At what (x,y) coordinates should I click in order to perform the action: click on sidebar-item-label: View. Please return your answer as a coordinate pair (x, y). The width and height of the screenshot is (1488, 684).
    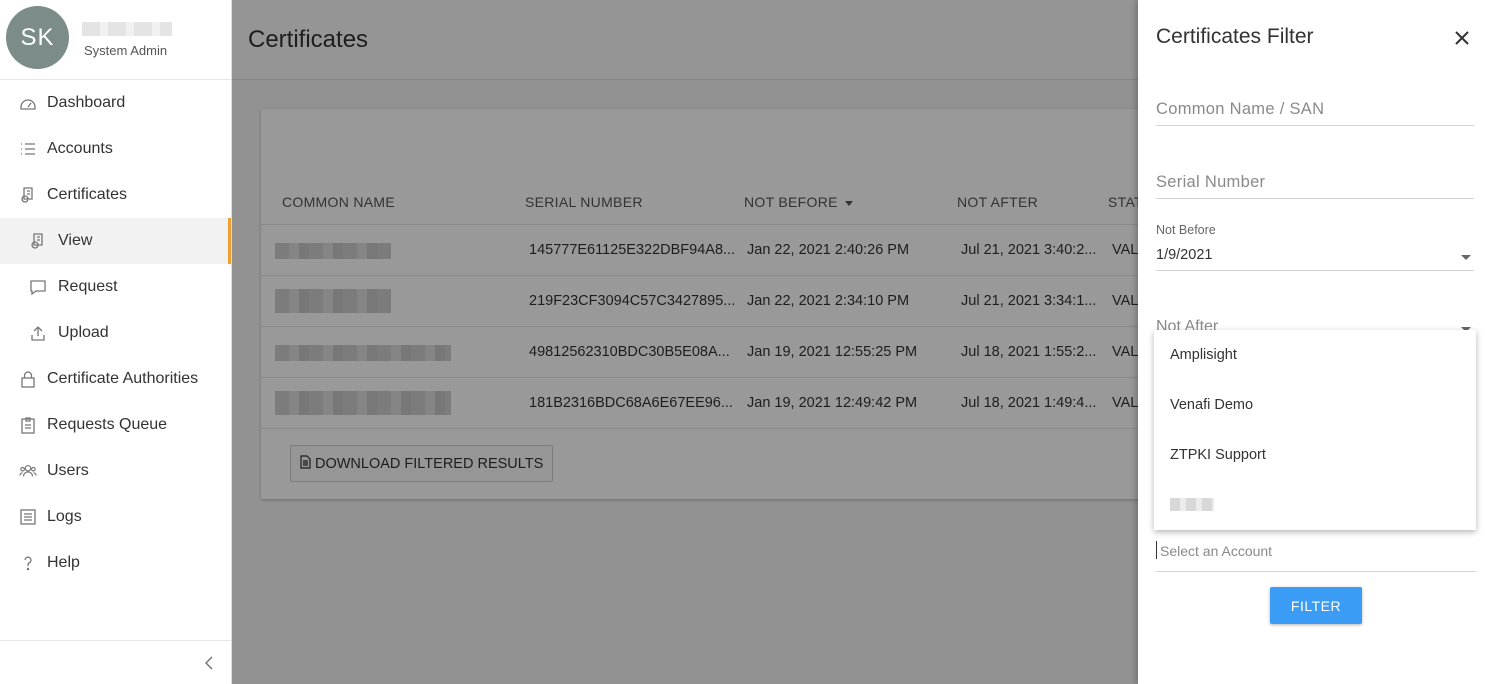
    Looking at the image, I should click on (75, 240).